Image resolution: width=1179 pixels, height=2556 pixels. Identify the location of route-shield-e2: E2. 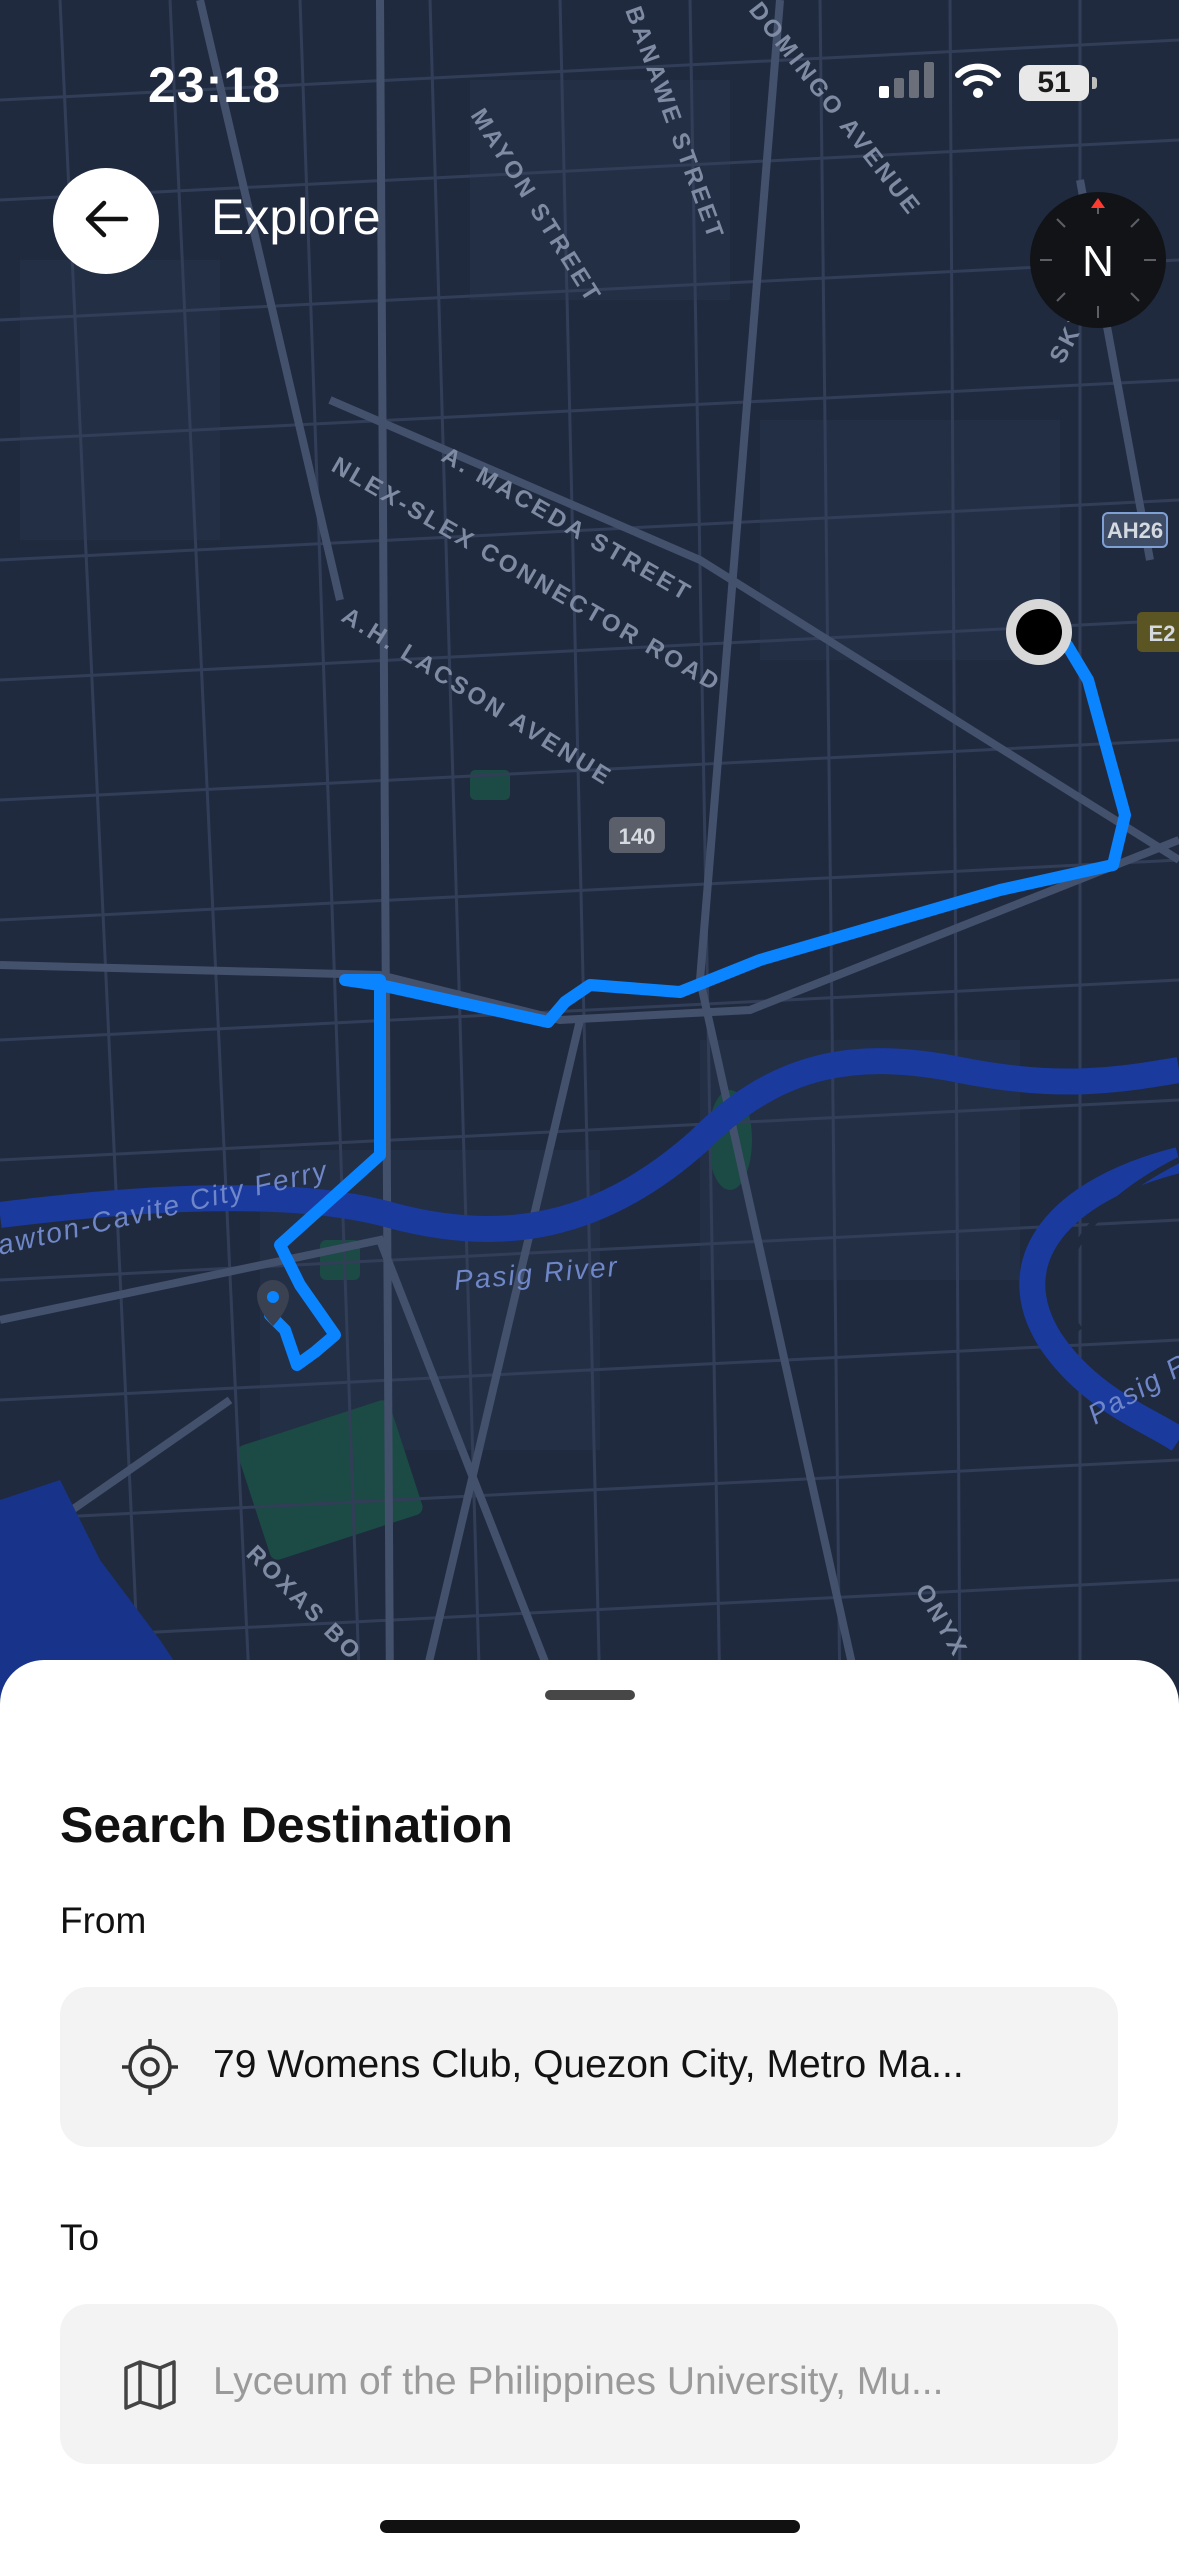
(1158, 632).